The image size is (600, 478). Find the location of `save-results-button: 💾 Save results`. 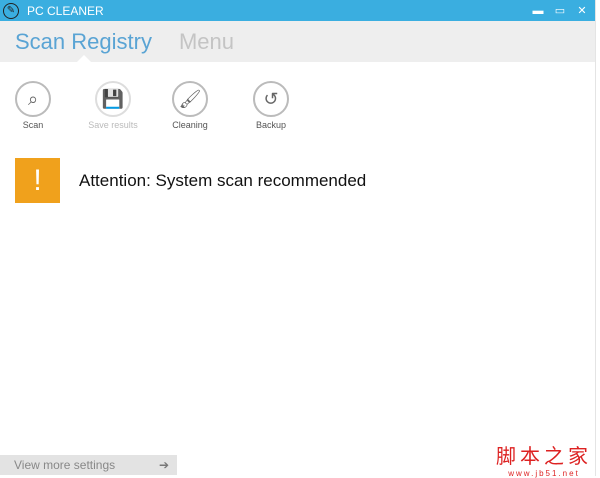

save-results-button: 💾 Save results is located at coordinates (113, 105).